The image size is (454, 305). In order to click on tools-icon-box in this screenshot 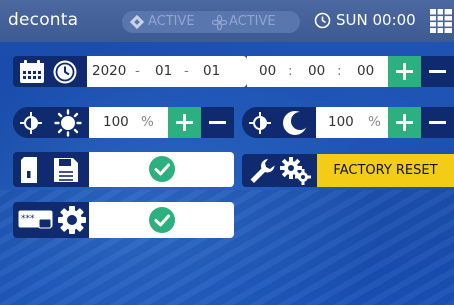, I will do `click(279, 170)`.